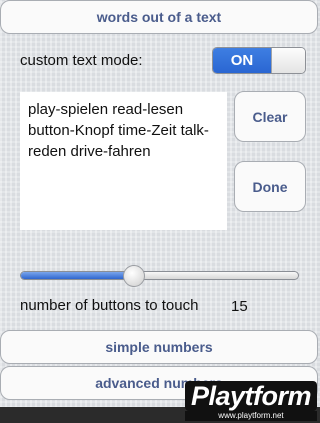 The width and height of the screenshot is (320, 423). I want to click on clear-button: Clear, so click(270, 116).